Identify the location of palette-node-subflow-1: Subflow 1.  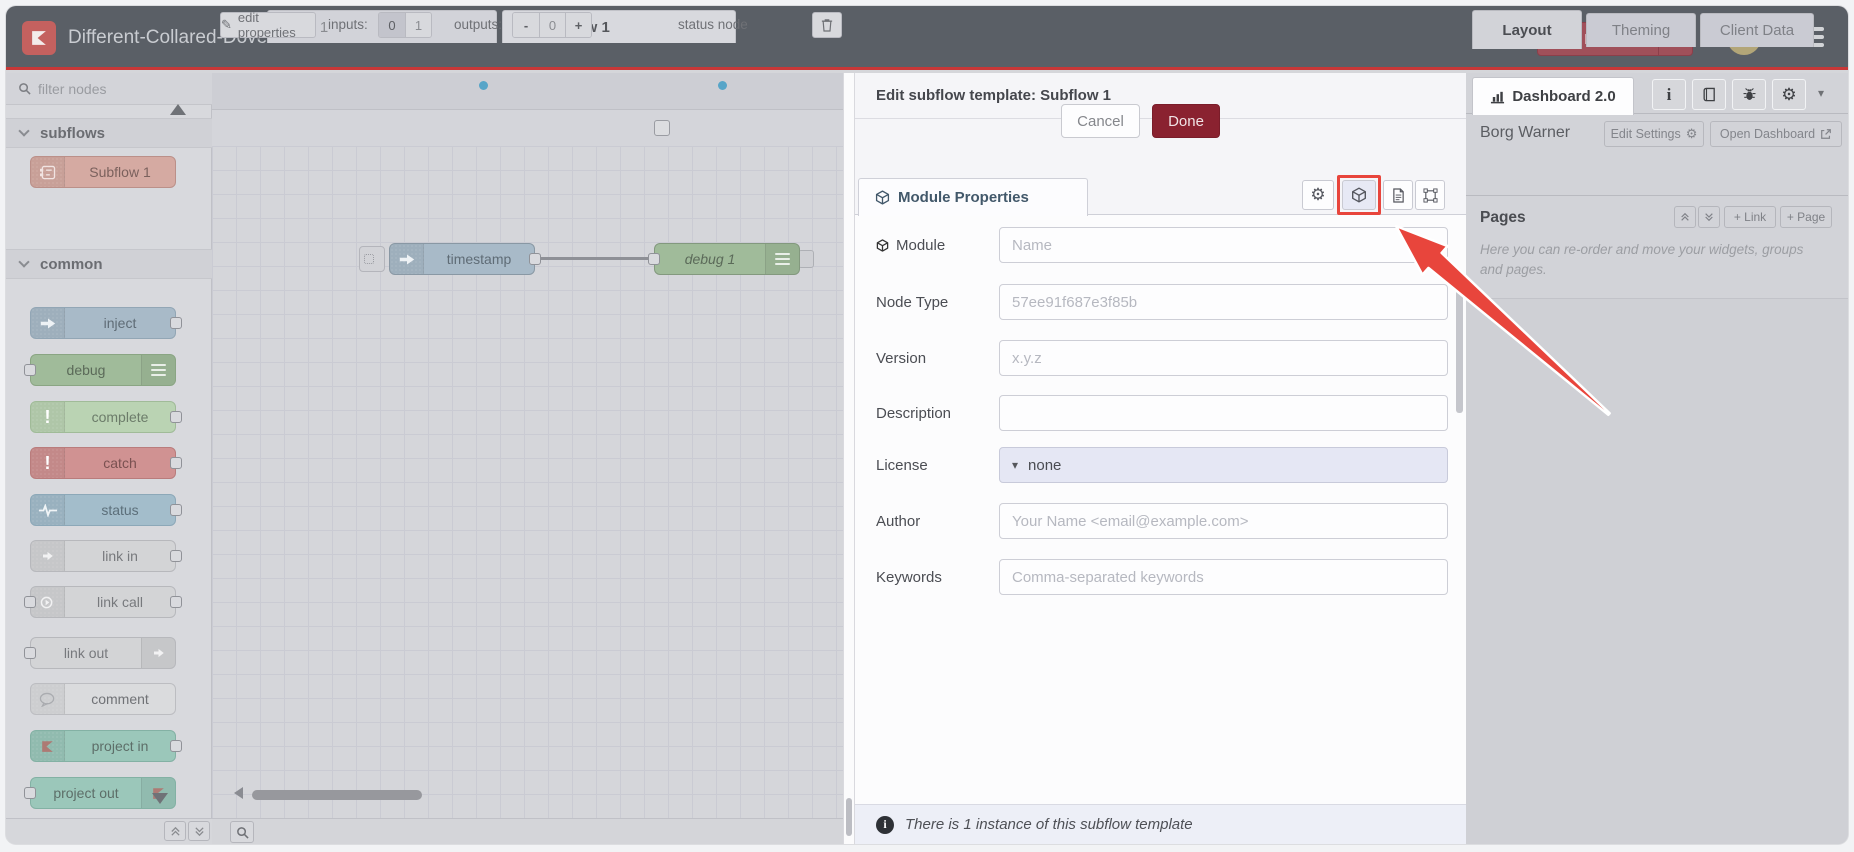
(103, 172).